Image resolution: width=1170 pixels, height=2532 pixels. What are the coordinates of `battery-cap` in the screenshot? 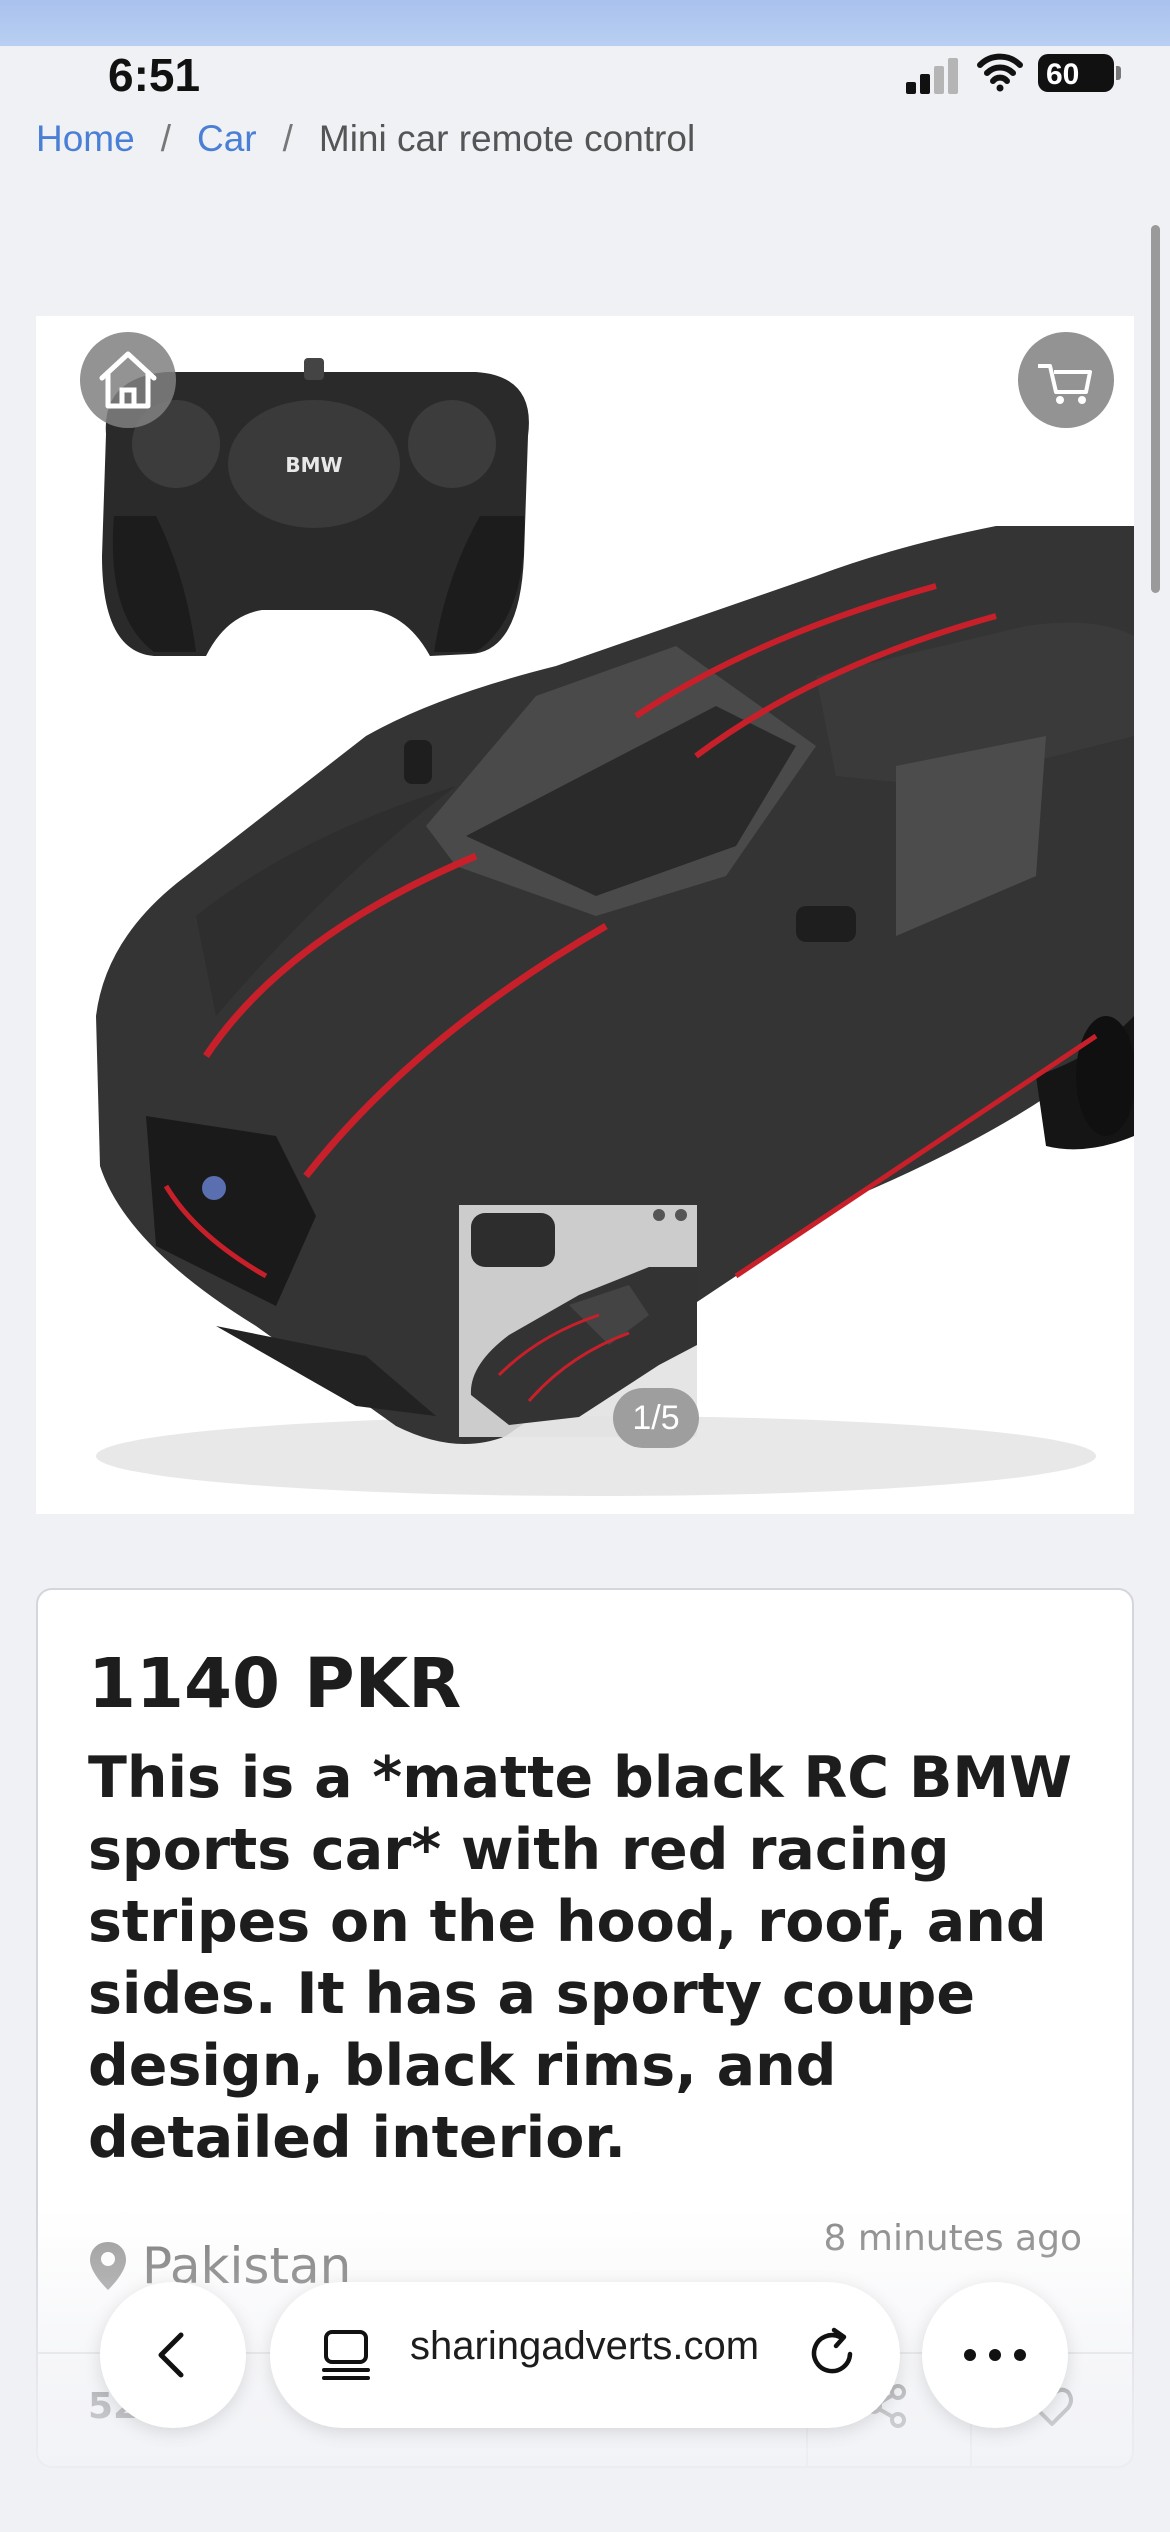 It's located at (1118, 73).